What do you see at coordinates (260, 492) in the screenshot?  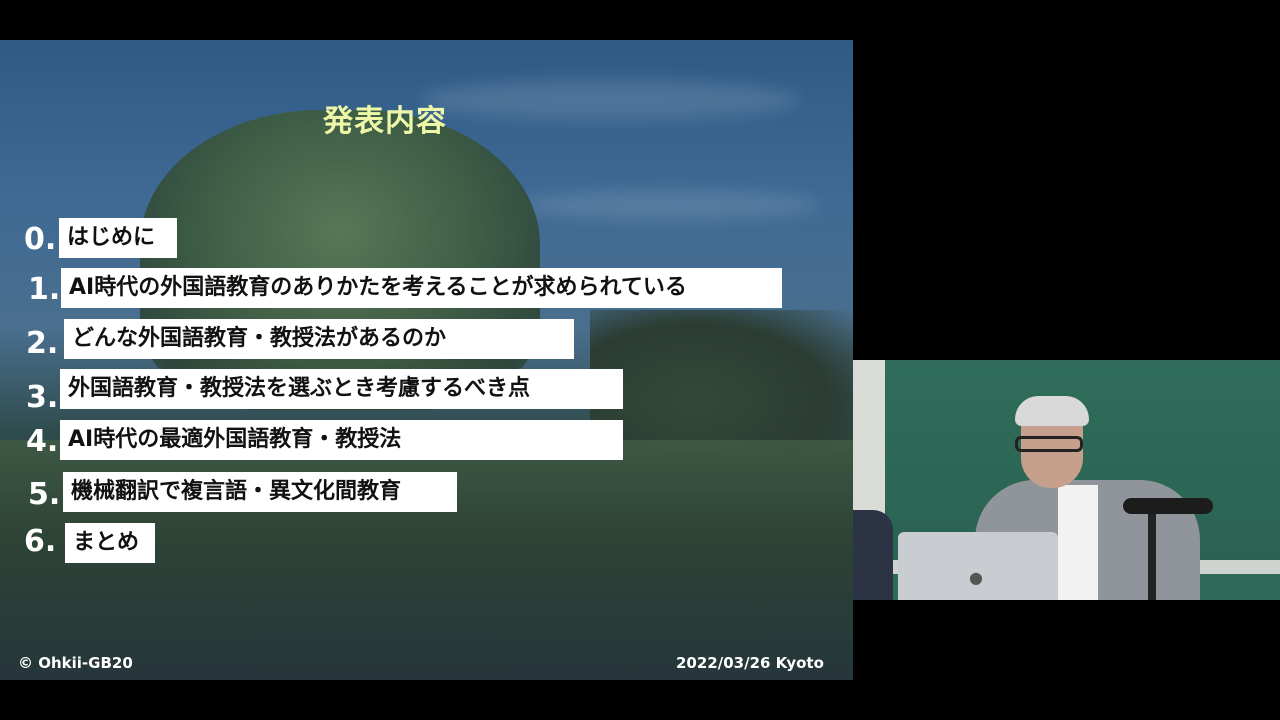 I see `agenda-item: 機械翻訳で複言語・異文化間教育` at bounding box center [260, 492].